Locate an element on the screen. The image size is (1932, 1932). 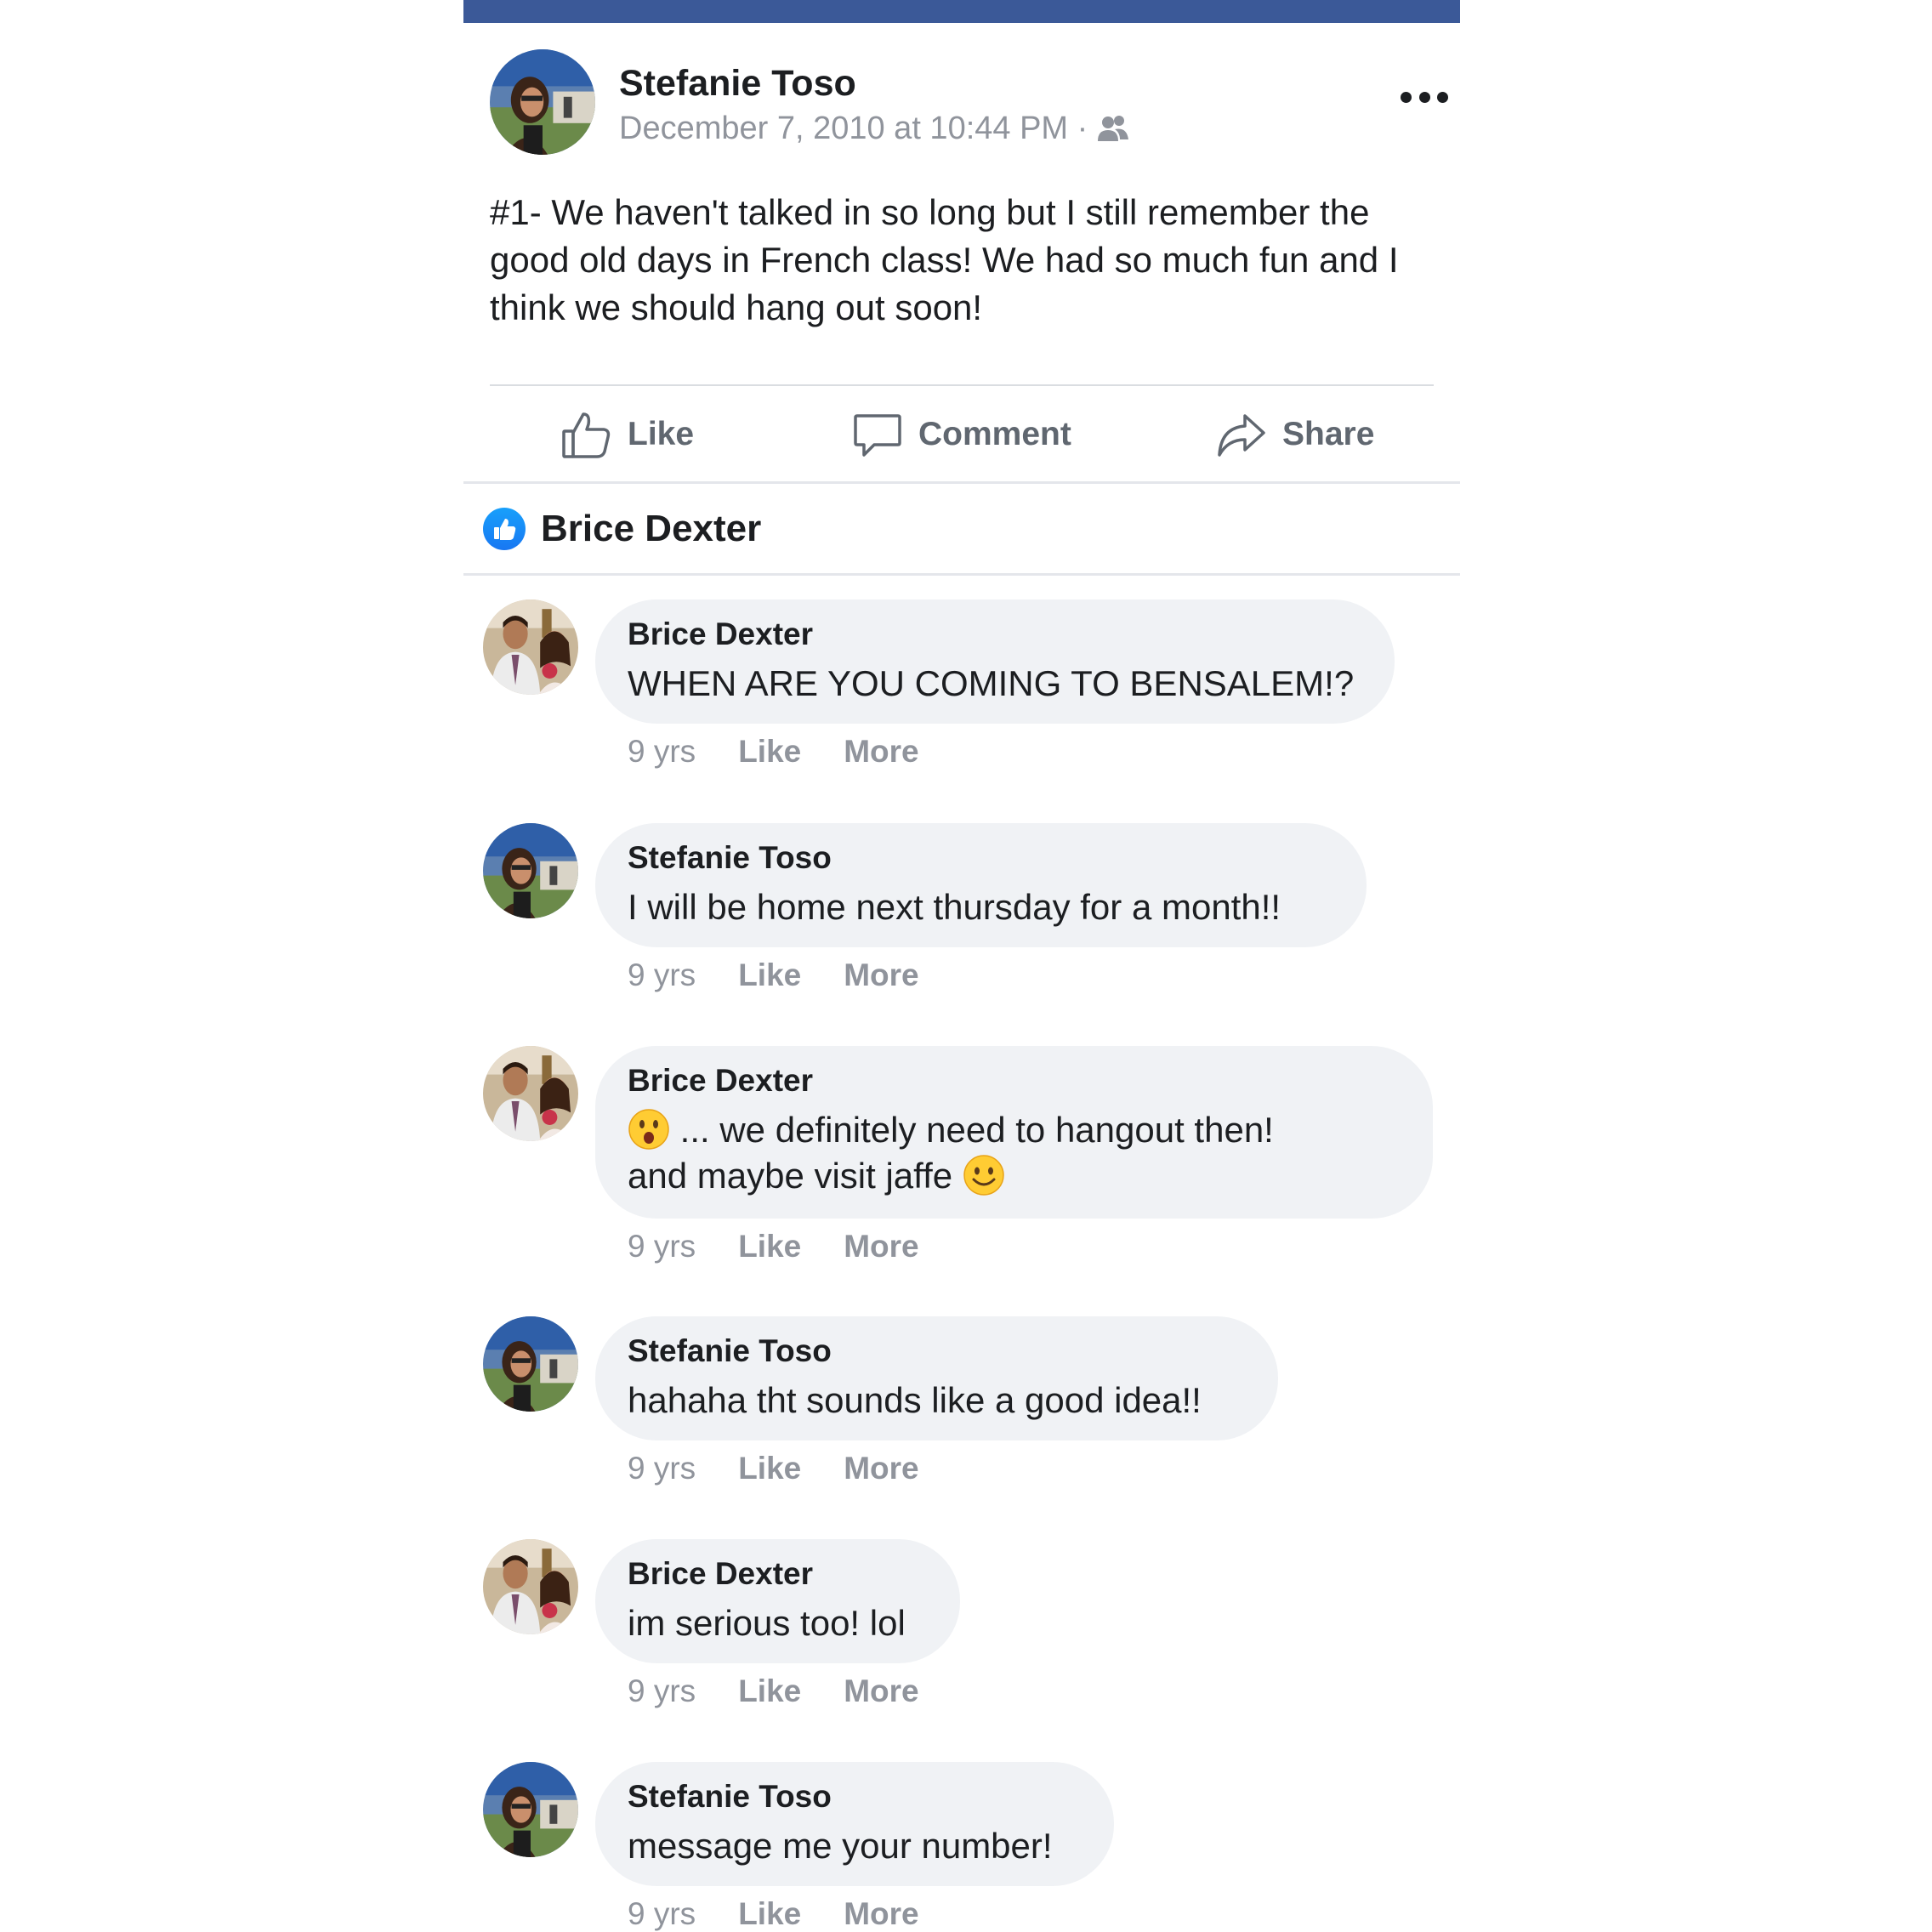
share-icon is located at coordinates (1241, 435).